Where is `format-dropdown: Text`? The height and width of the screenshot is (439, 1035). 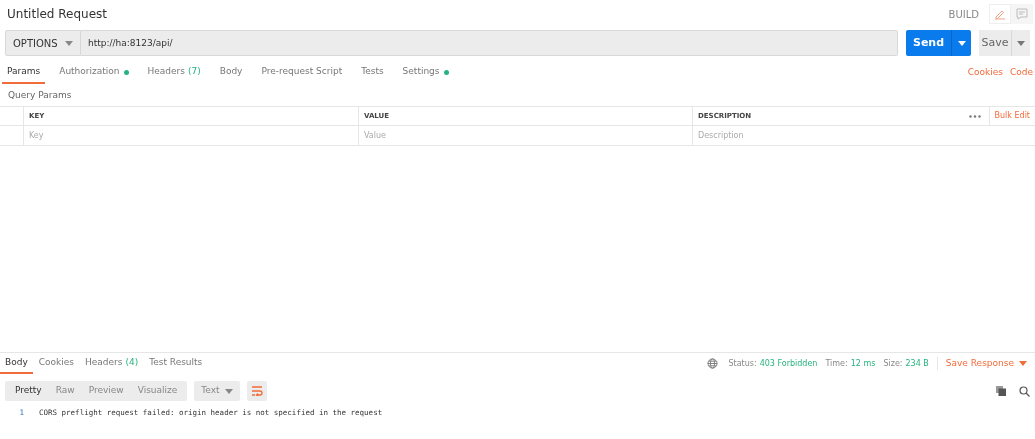
format-dropdown: Text is located at coordinates (217, 391).